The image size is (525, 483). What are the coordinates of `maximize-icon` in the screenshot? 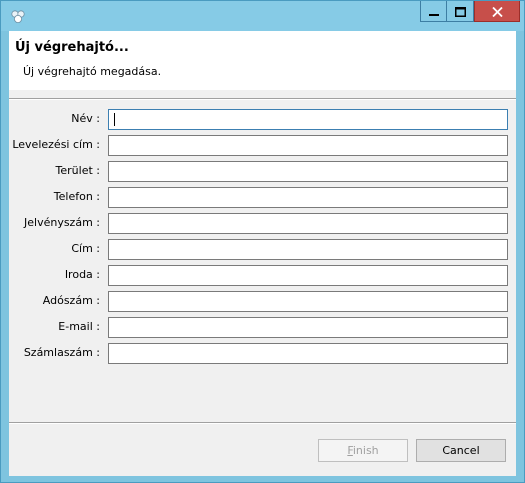 It's located at (460, 11).